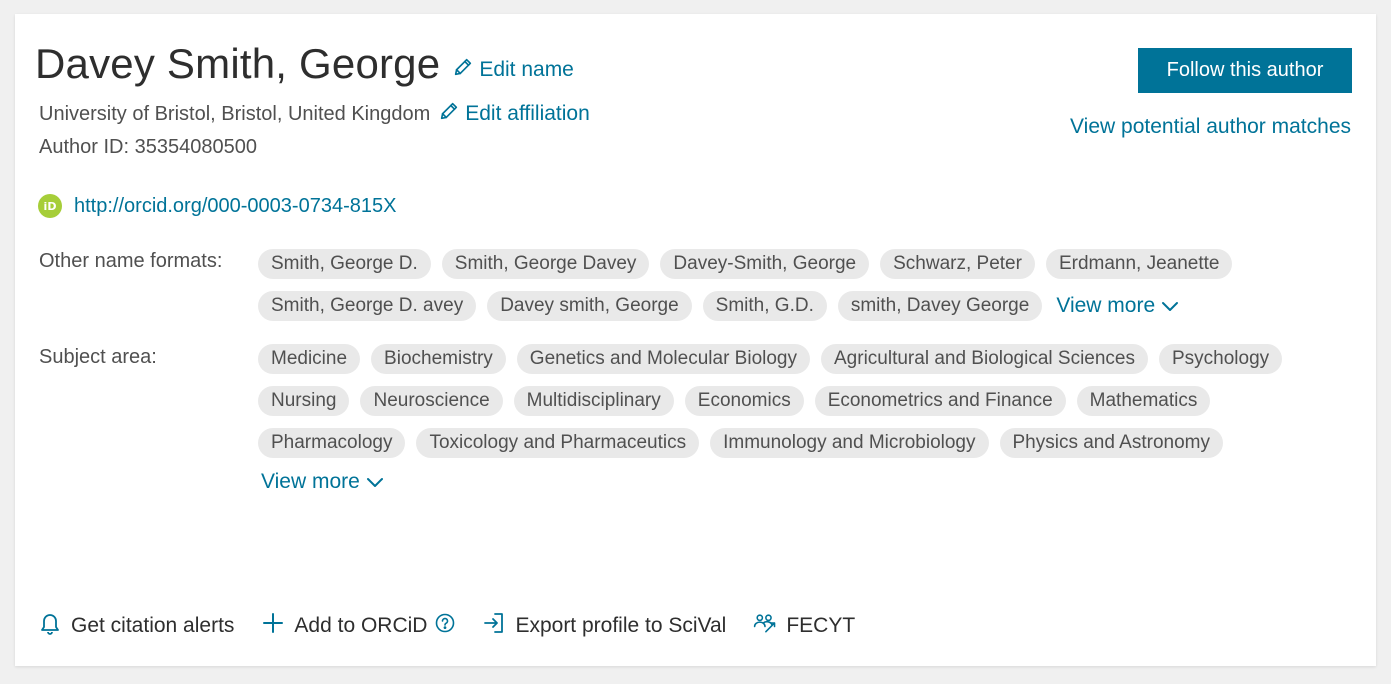 Image resolution: width=1391 pixels, height=684 pixels. I want to click on view-author-matches-link: View potential author matches, so click(1210, 127).